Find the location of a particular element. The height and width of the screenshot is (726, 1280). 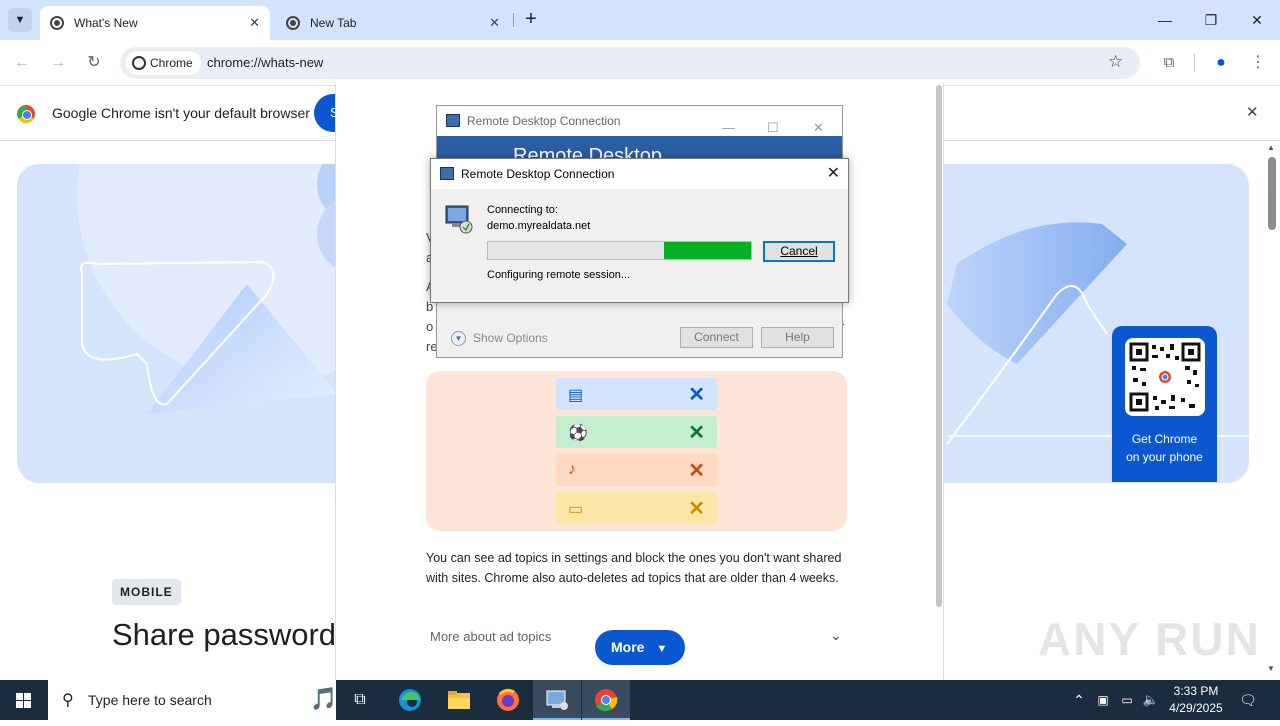

qr-caption-line2: on your phone is located at coordinates (1164, 457).